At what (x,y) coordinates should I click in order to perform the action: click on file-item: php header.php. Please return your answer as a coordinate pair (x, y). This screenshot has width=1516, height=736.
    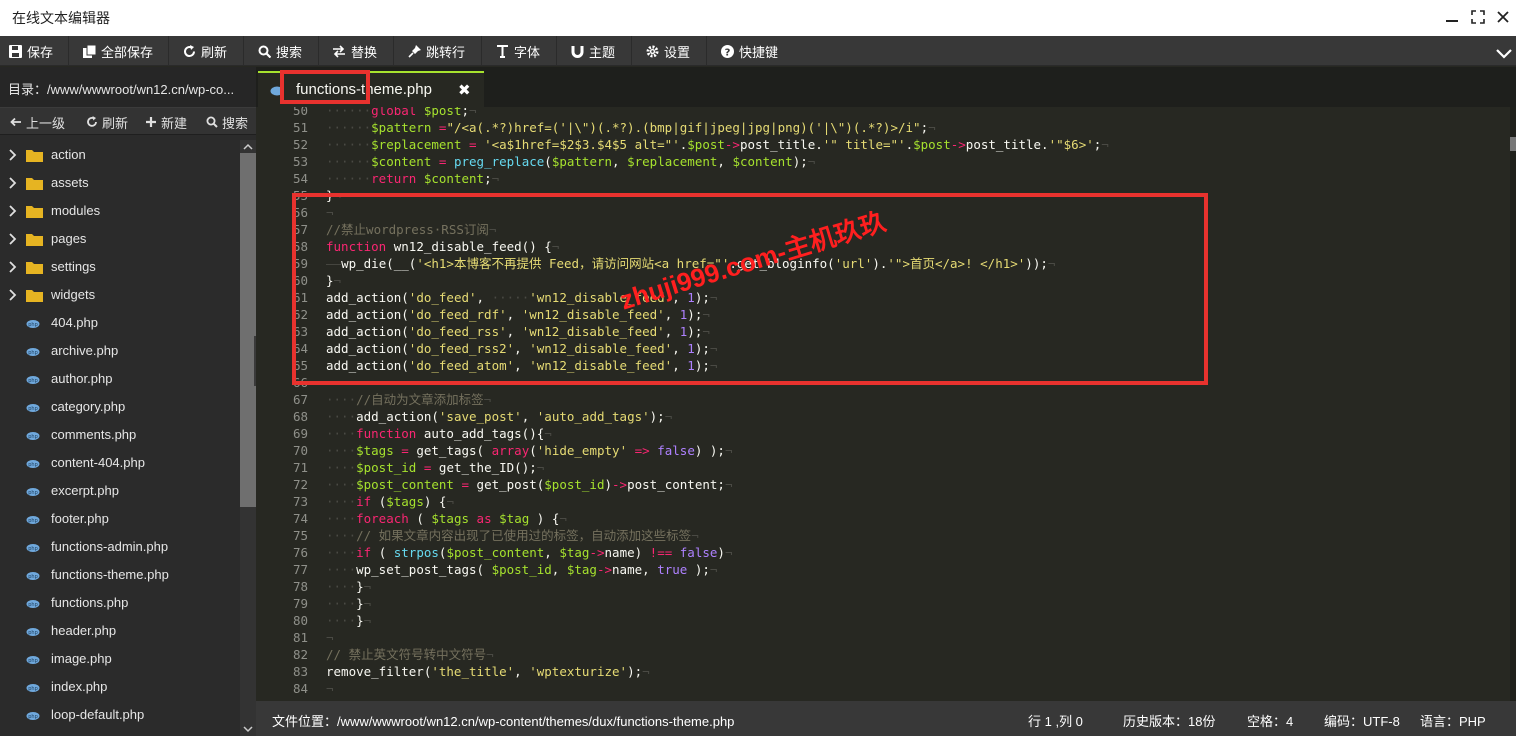
    Looking at the image, I should click on (120, 631).